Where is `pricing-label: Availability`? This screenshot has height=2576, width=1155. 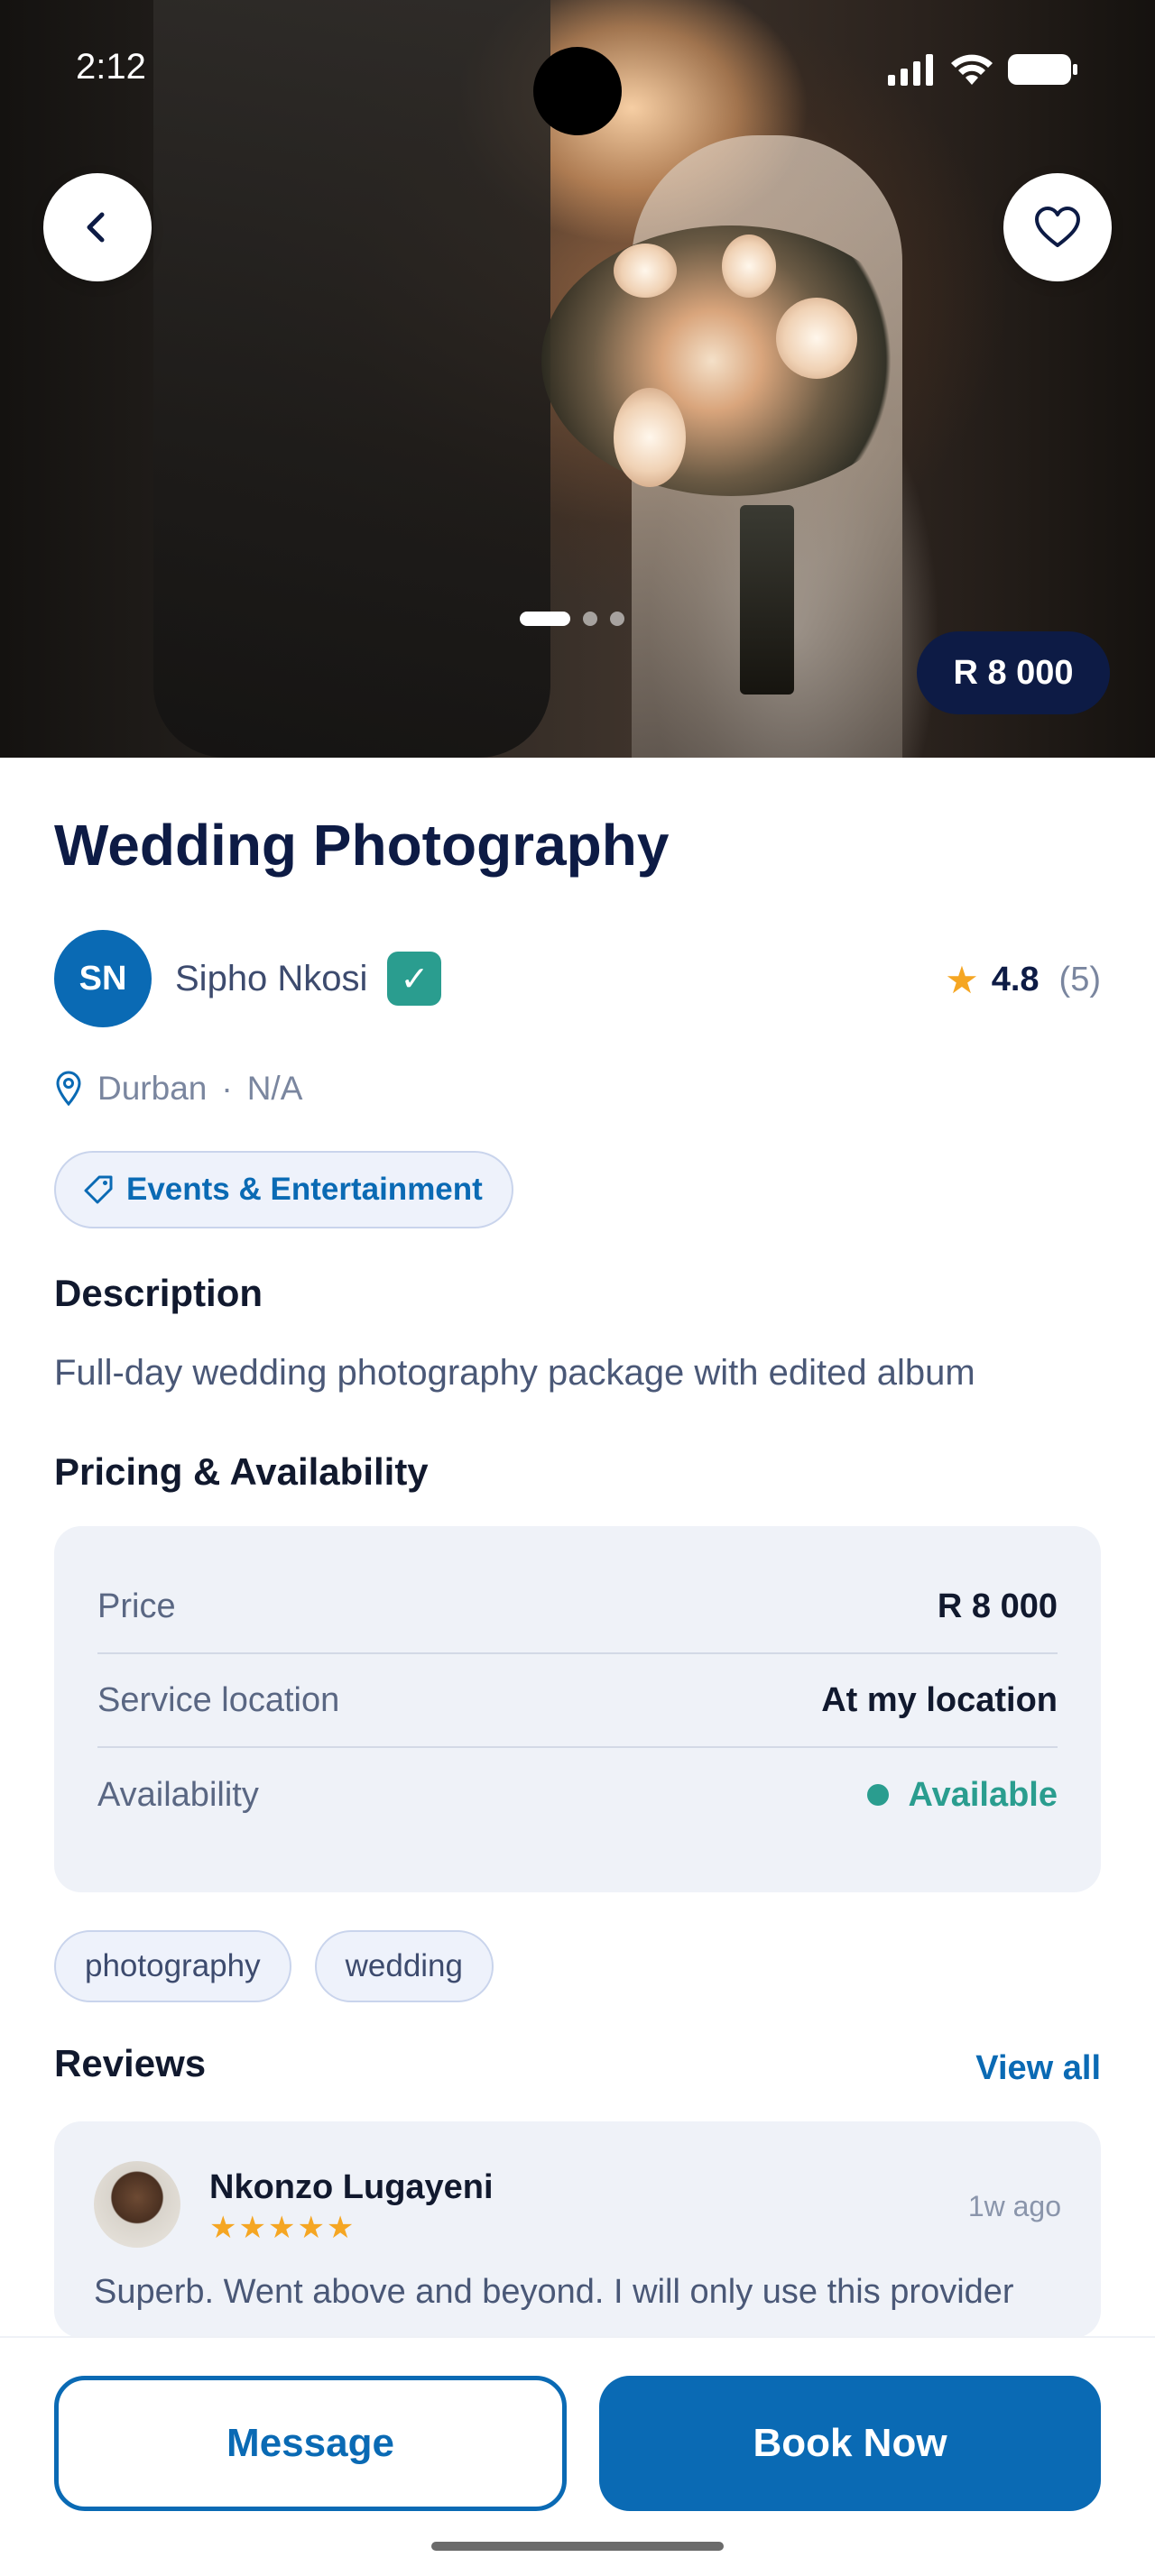
pricing-label: Availability is located at coordinates (178, 1794).